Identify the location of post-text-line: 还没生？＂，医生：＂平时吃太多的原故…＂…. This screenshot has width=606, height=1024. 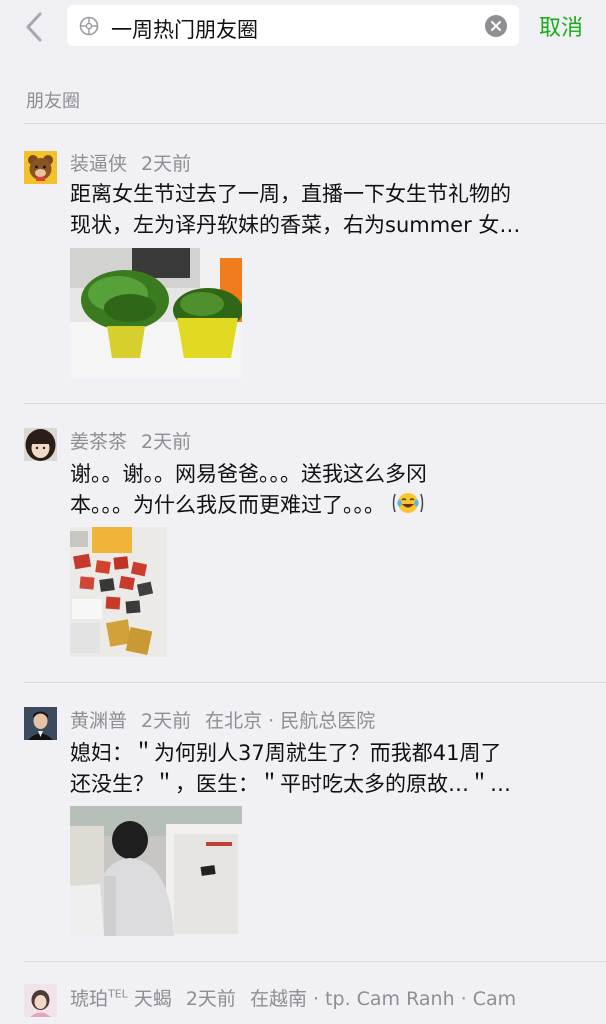
(290, 784).